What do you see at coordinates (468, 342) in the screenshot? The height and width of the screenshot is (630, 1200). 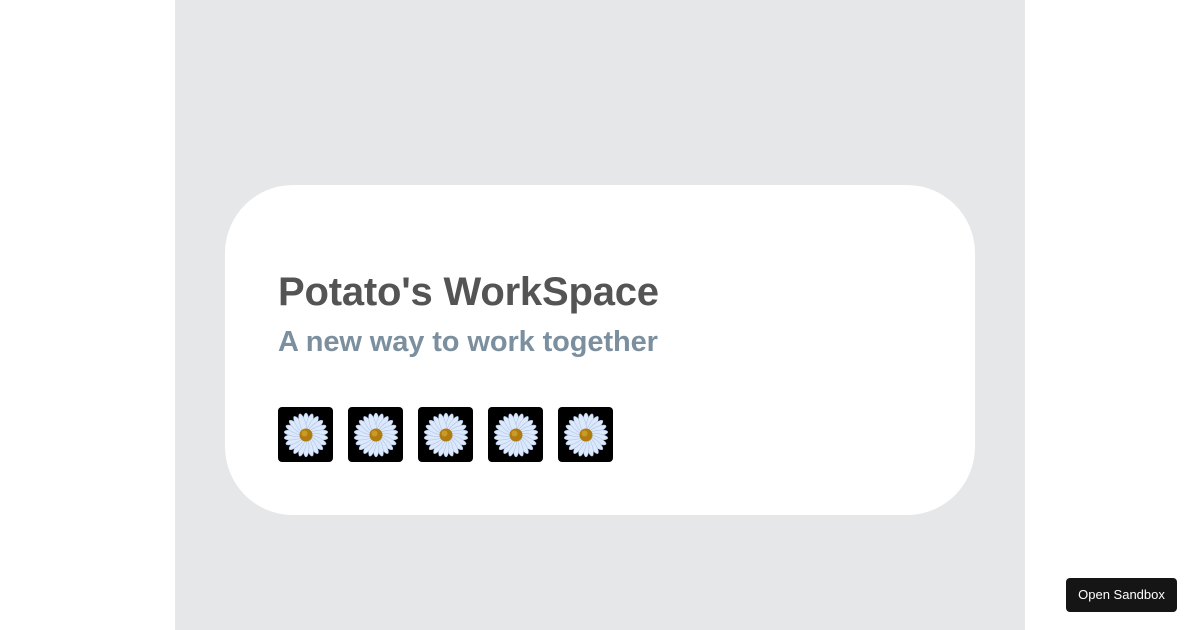 I see `workspace-subtitle: A new way to work together` at bounding box center [468, 342].